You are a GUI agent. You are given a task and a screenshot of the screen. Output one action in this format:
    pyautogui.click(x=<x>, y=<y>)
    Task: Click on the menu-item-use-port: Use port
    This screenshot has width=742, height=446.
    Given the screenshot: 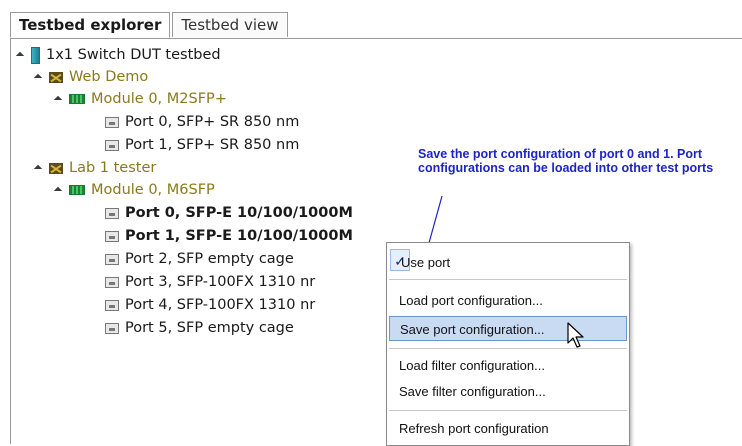 What is the action you would take?
    pyautogui.click(x=508, y=262)
    